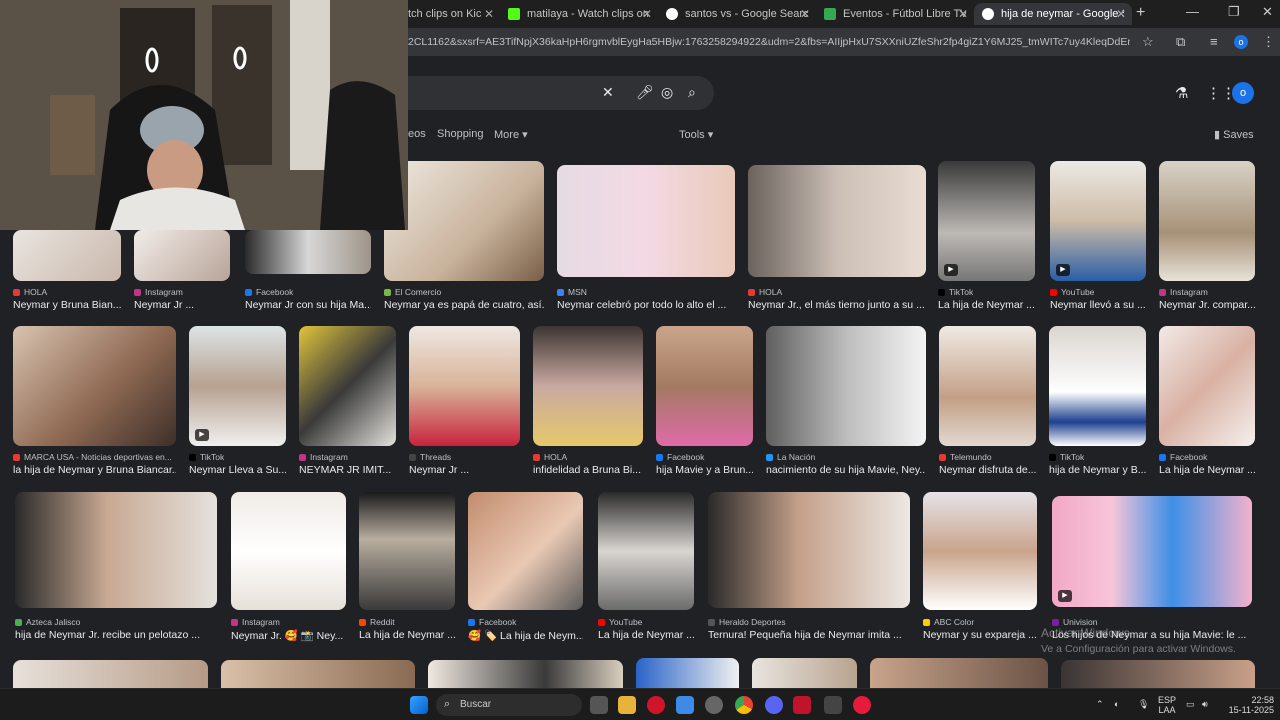  I want to click on clock: 22:58 15-11-2025, so click(1248, 705).